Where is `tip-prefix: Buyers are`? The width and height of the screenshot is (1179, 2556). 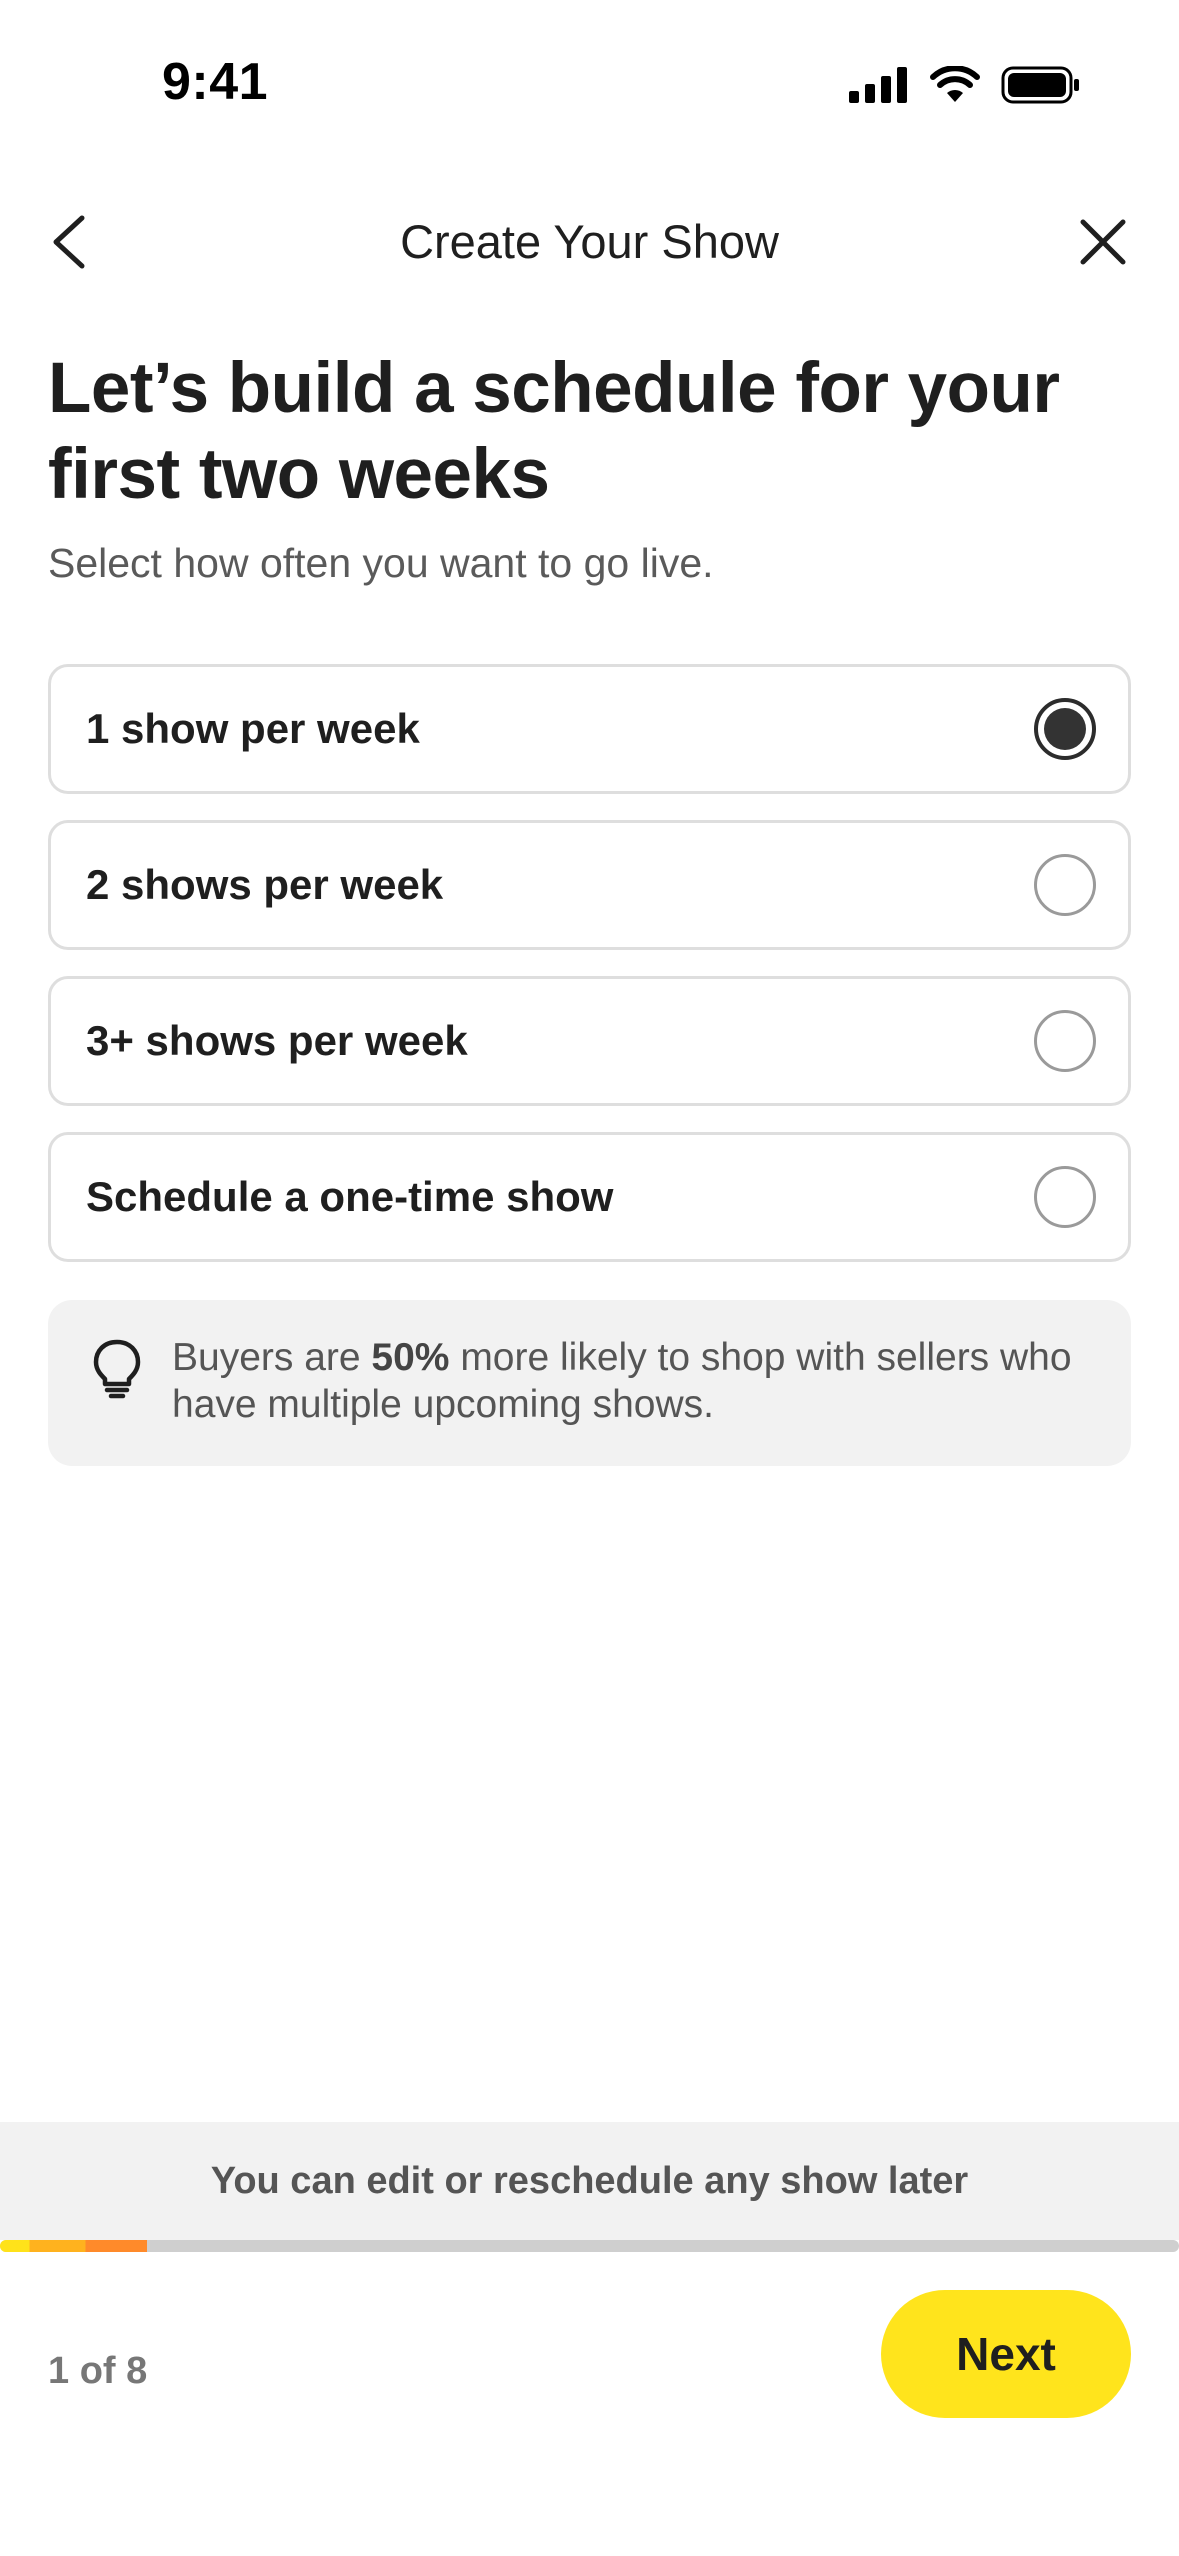
tip-prefix: Buyers are is located at coordinates (272, 1357).